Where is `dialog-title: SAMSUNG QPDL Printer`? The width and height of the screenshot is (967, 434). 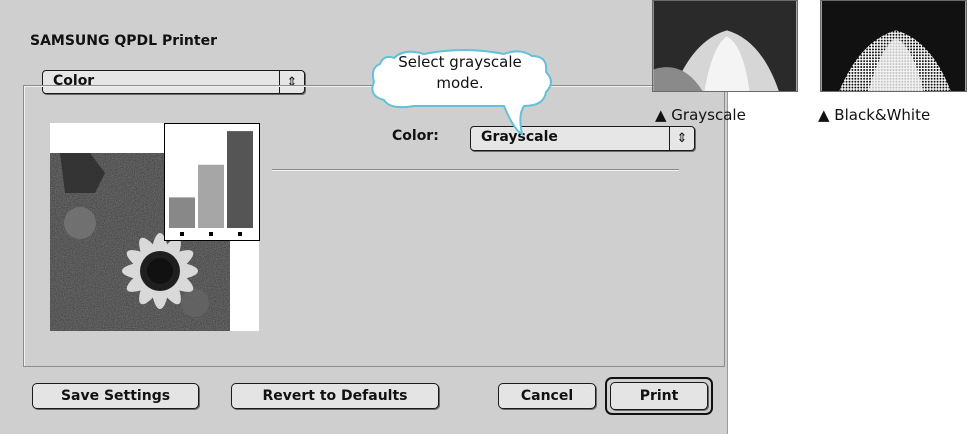 dialog-title: SAMSUNG QPDL Printer is located at coordinates (123, 41).